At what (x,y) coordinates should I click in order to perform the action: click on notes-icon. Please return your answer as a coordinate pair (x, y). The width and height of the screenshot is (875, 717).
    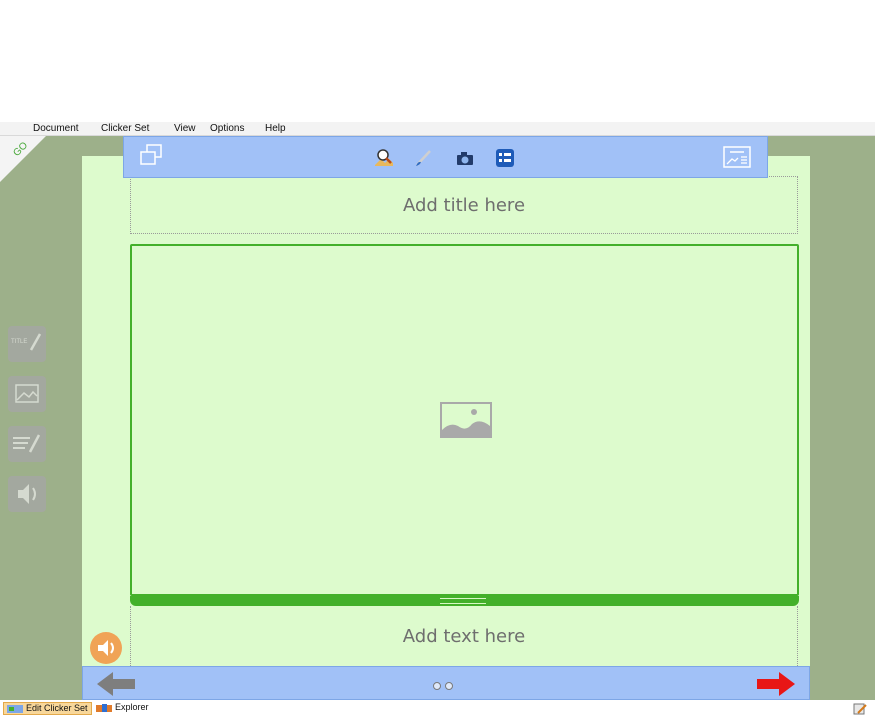
    Looking at the image, I should click on (860, 708).